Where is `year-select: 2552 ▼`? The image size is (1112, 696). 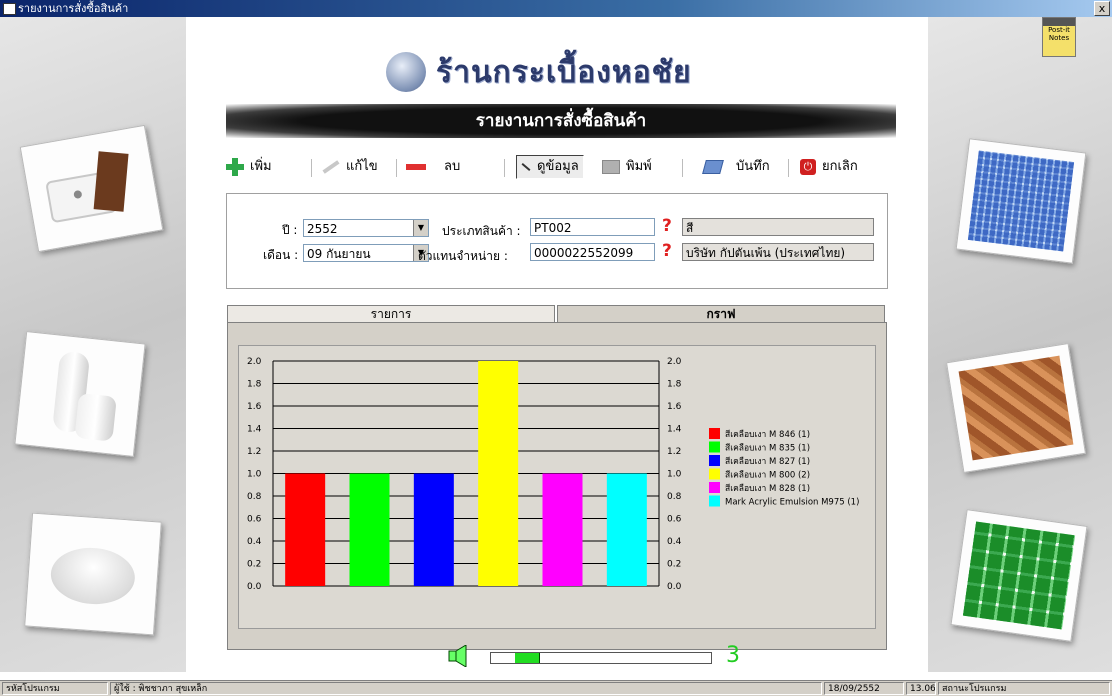
year-select: 2552 ▼ is located at coordinates (366, 228).